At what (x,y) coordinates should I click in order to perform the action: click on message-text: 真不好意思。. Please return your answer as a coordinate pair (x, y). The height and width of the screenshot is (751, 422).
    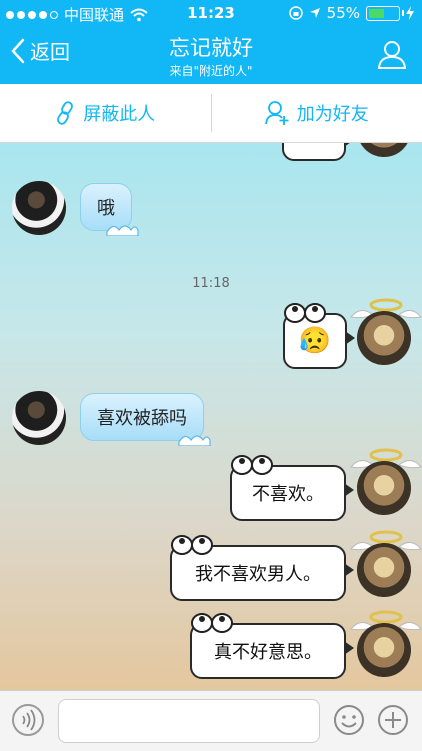
    Looking at the image, I should click on (268, 651).